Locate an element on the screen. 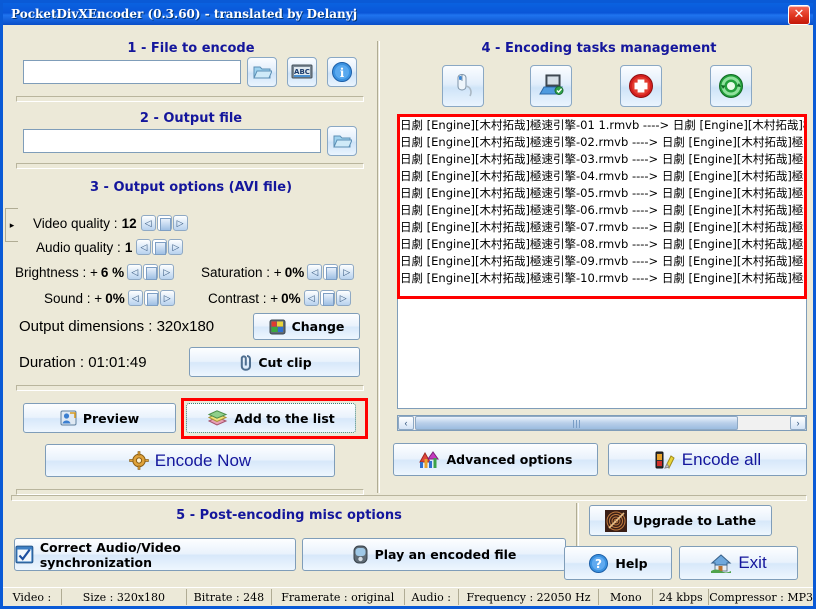  section-file-to-encode: 1 - File to encode is located at coordinates (191, 48).